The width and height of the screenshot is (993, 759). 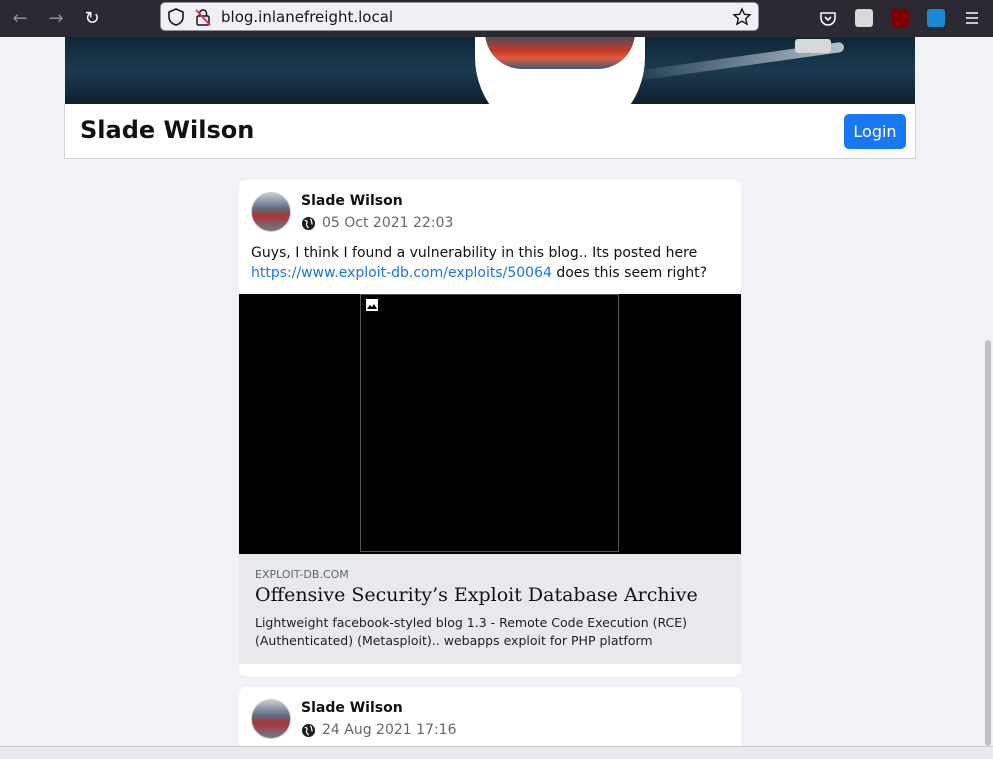 What do you see at coordinates (875, 131) in the screenshot?
I see `login-button: Login` at bounding box center [875, 131].